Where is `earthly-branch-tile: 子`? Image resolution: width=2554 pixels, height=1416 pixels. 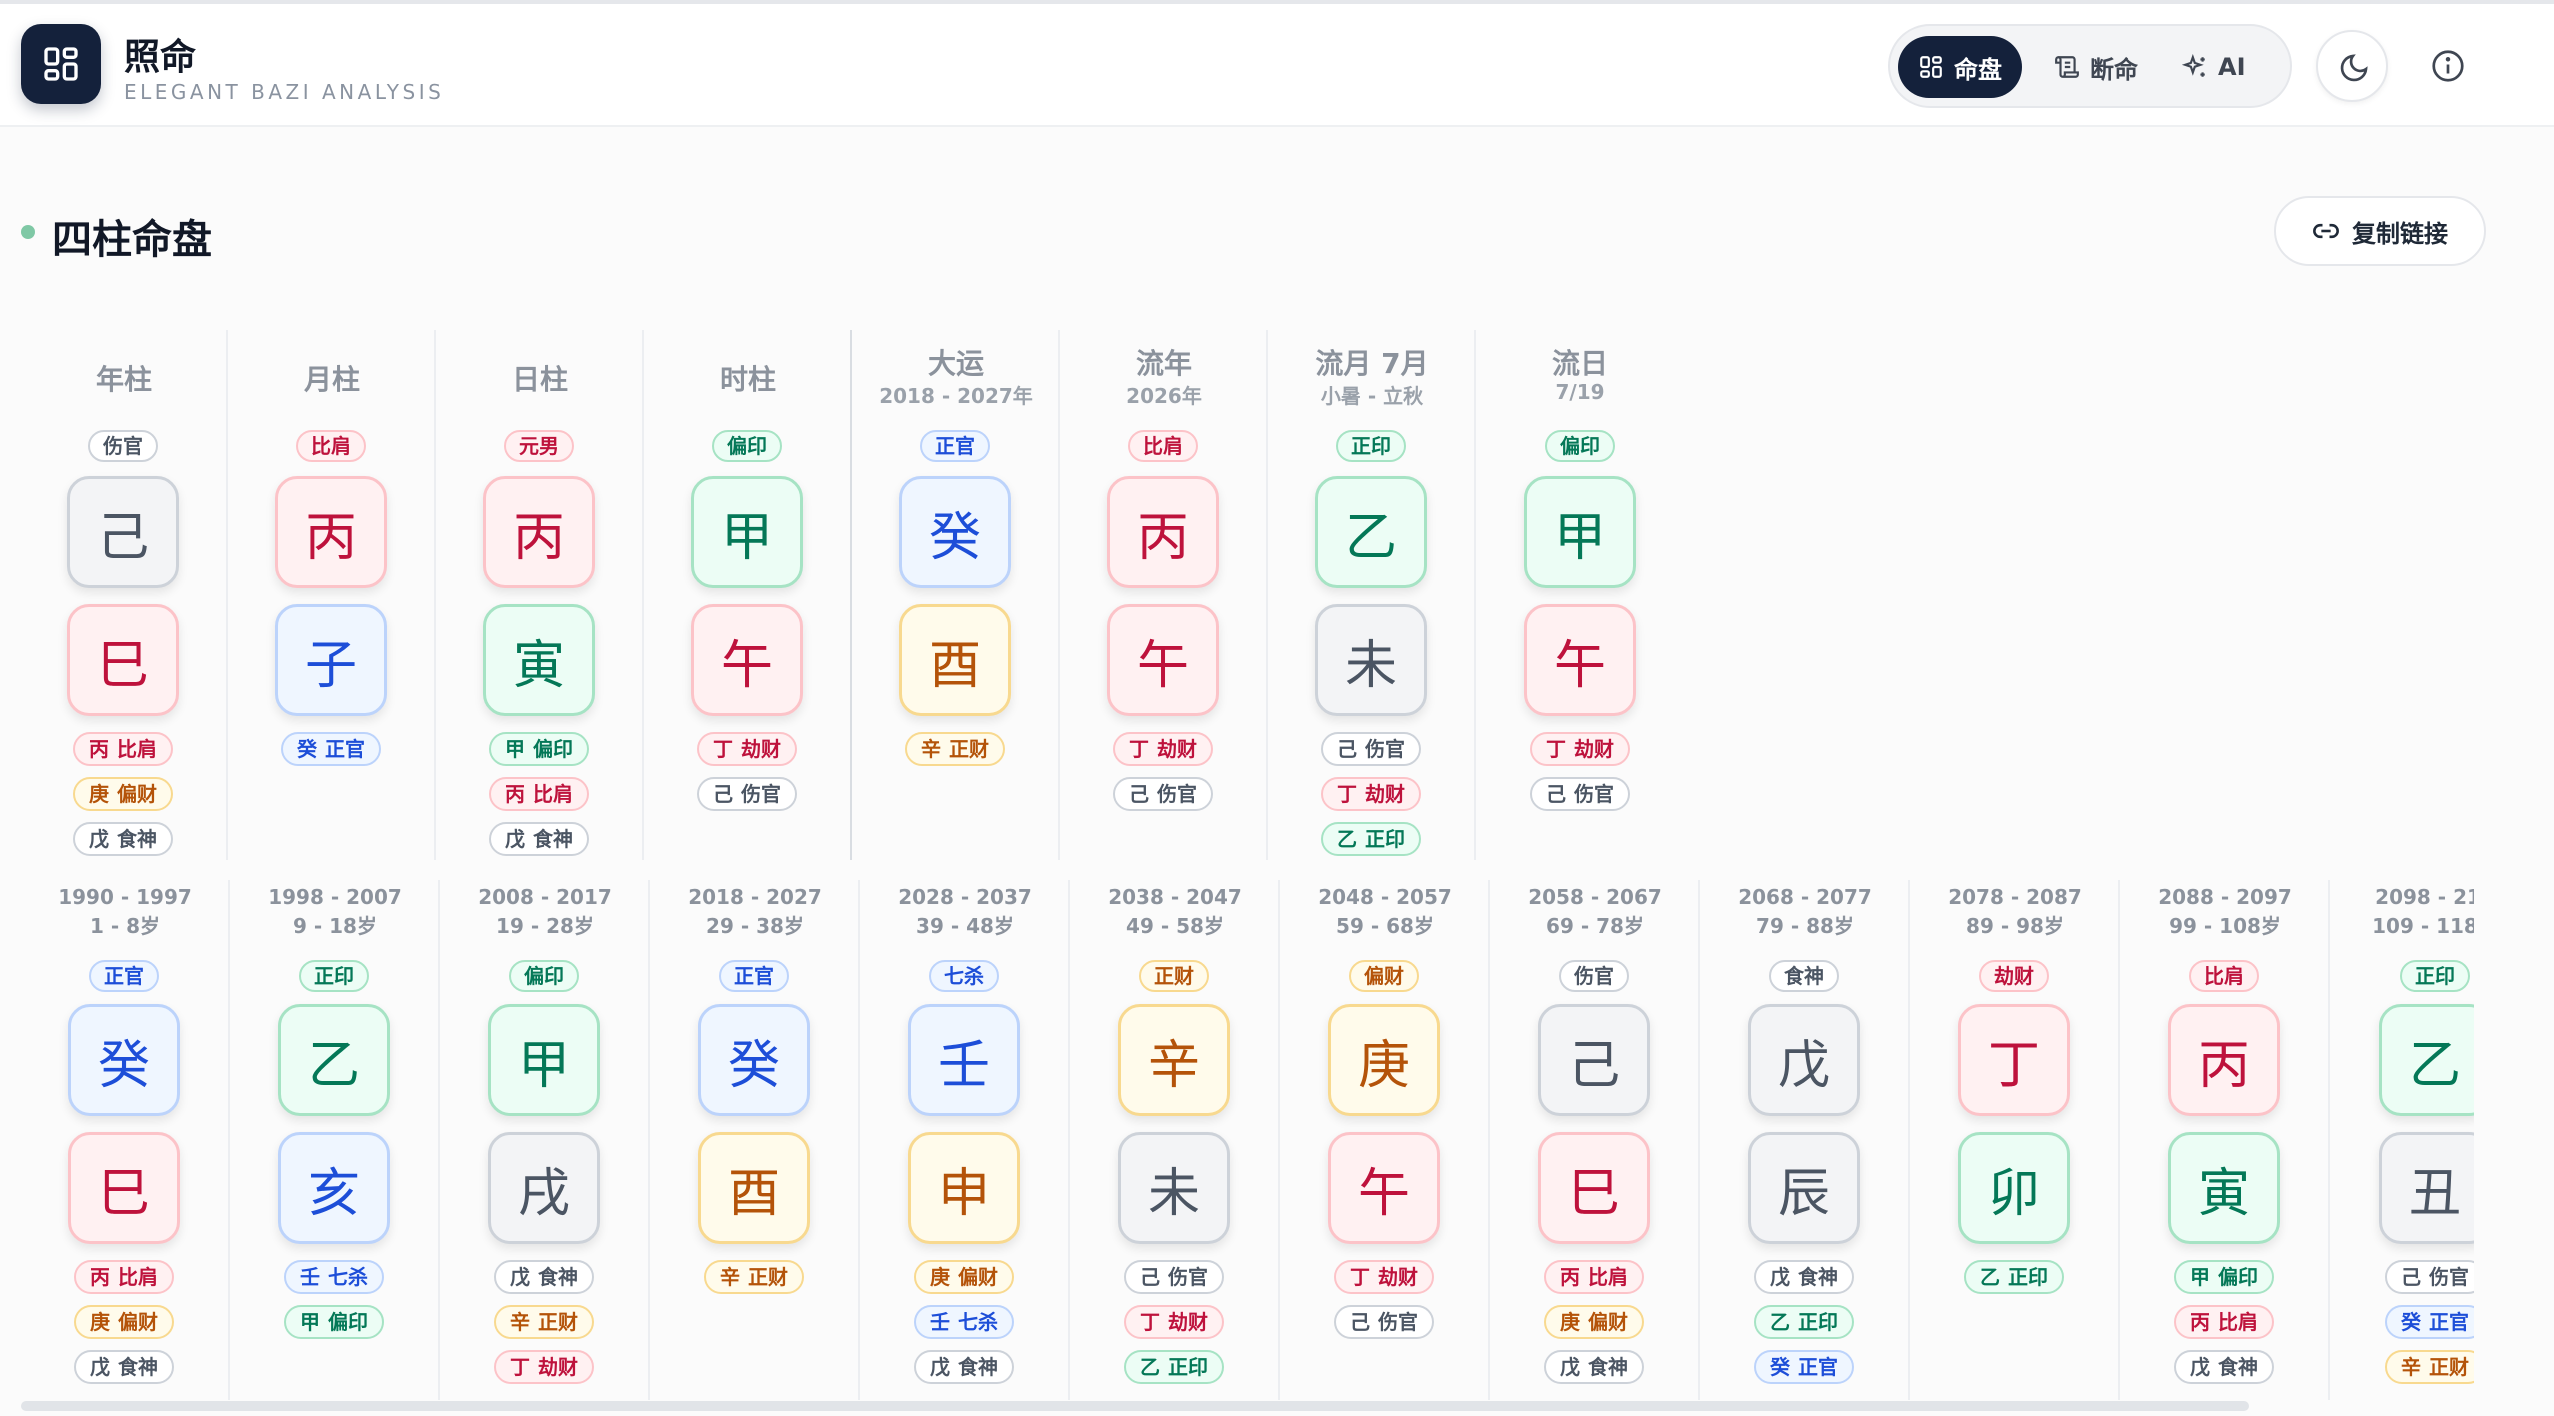 earthly-branch-tile: 子 is located at coordinates (331, 660).